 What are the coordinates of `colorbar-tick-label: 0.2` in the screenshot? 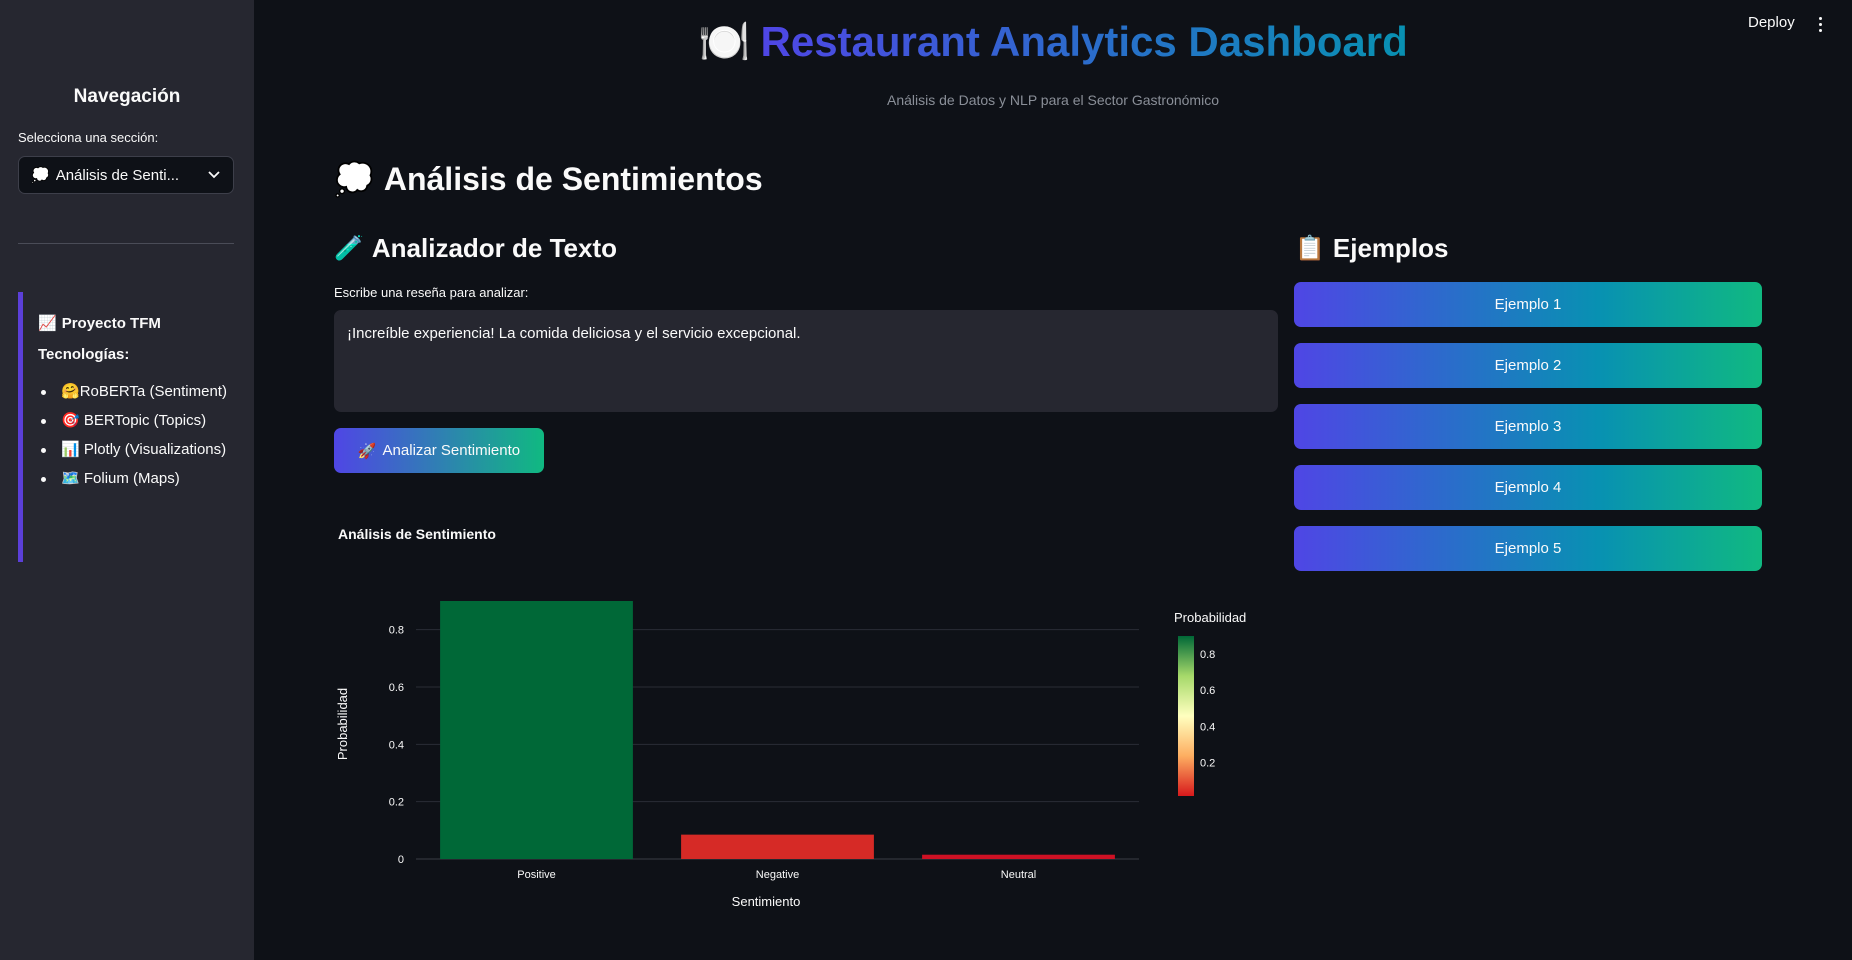 It's located at (1207, 764).